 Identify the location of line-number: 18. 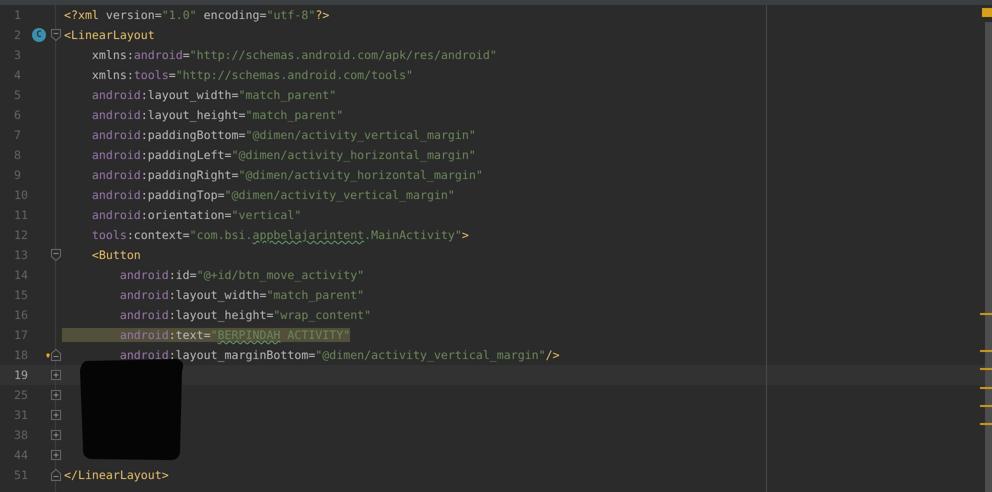
(20, 355).